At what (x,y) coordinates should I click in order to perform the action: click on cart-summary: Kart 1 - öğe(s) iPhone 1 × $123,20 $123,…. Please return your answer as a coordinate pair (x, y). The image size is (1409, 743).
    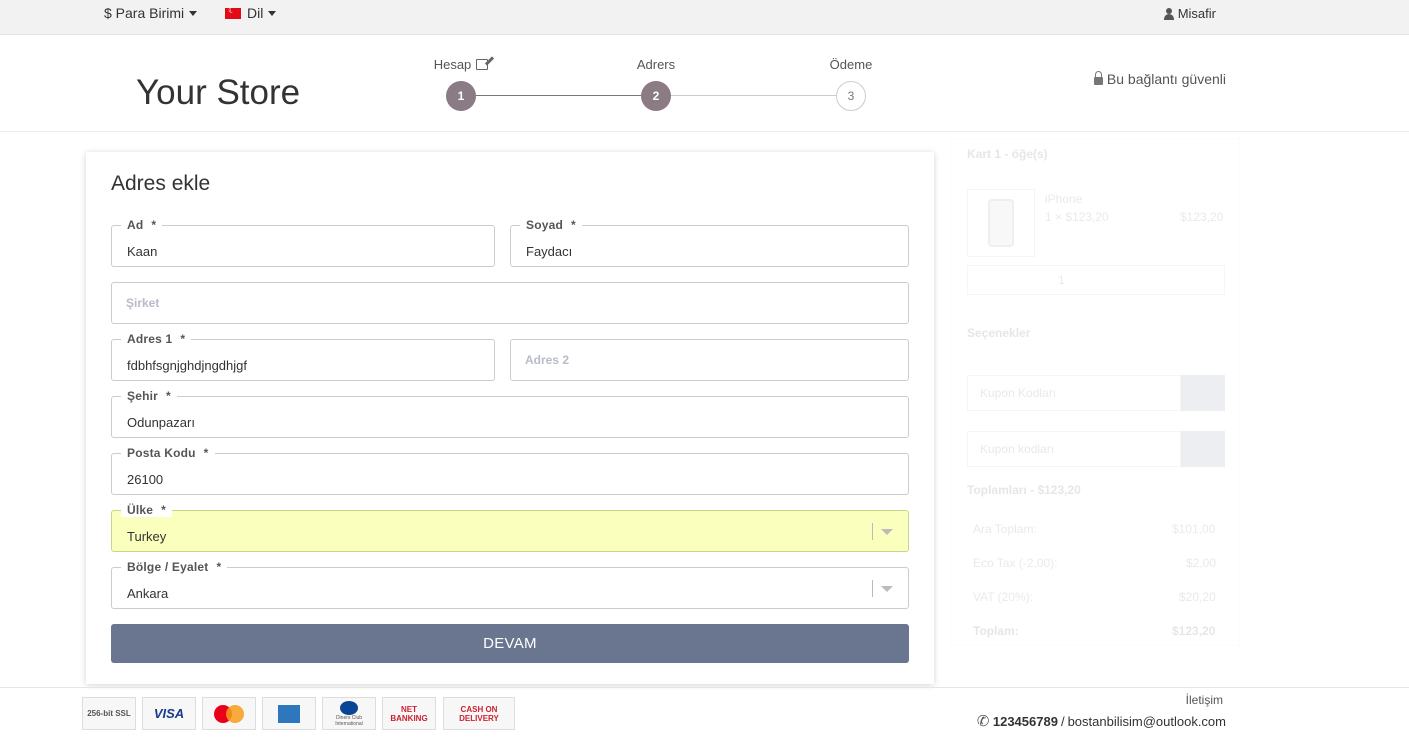
    Looking at the image, I should click on (1095, 392).